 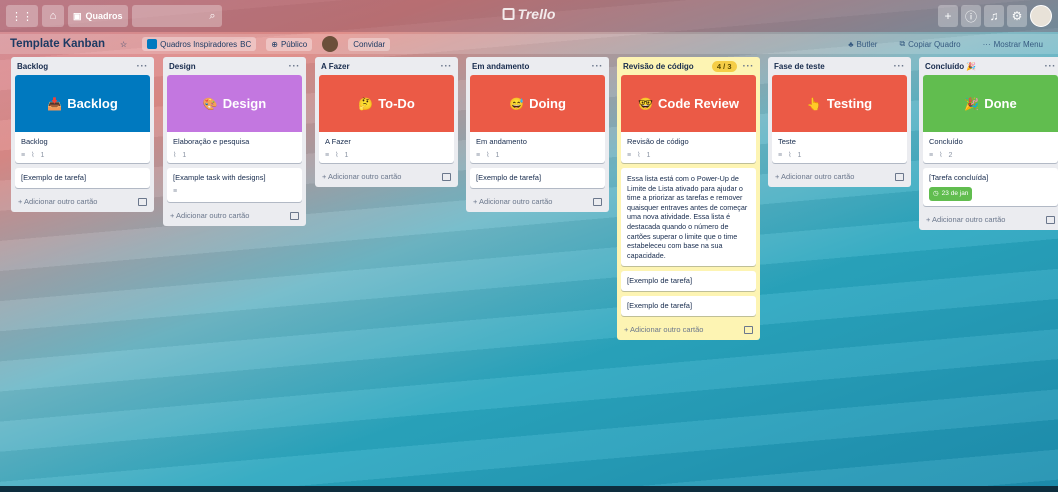 I want to click on list-title: A Fazer, so click(x=335, y=66).